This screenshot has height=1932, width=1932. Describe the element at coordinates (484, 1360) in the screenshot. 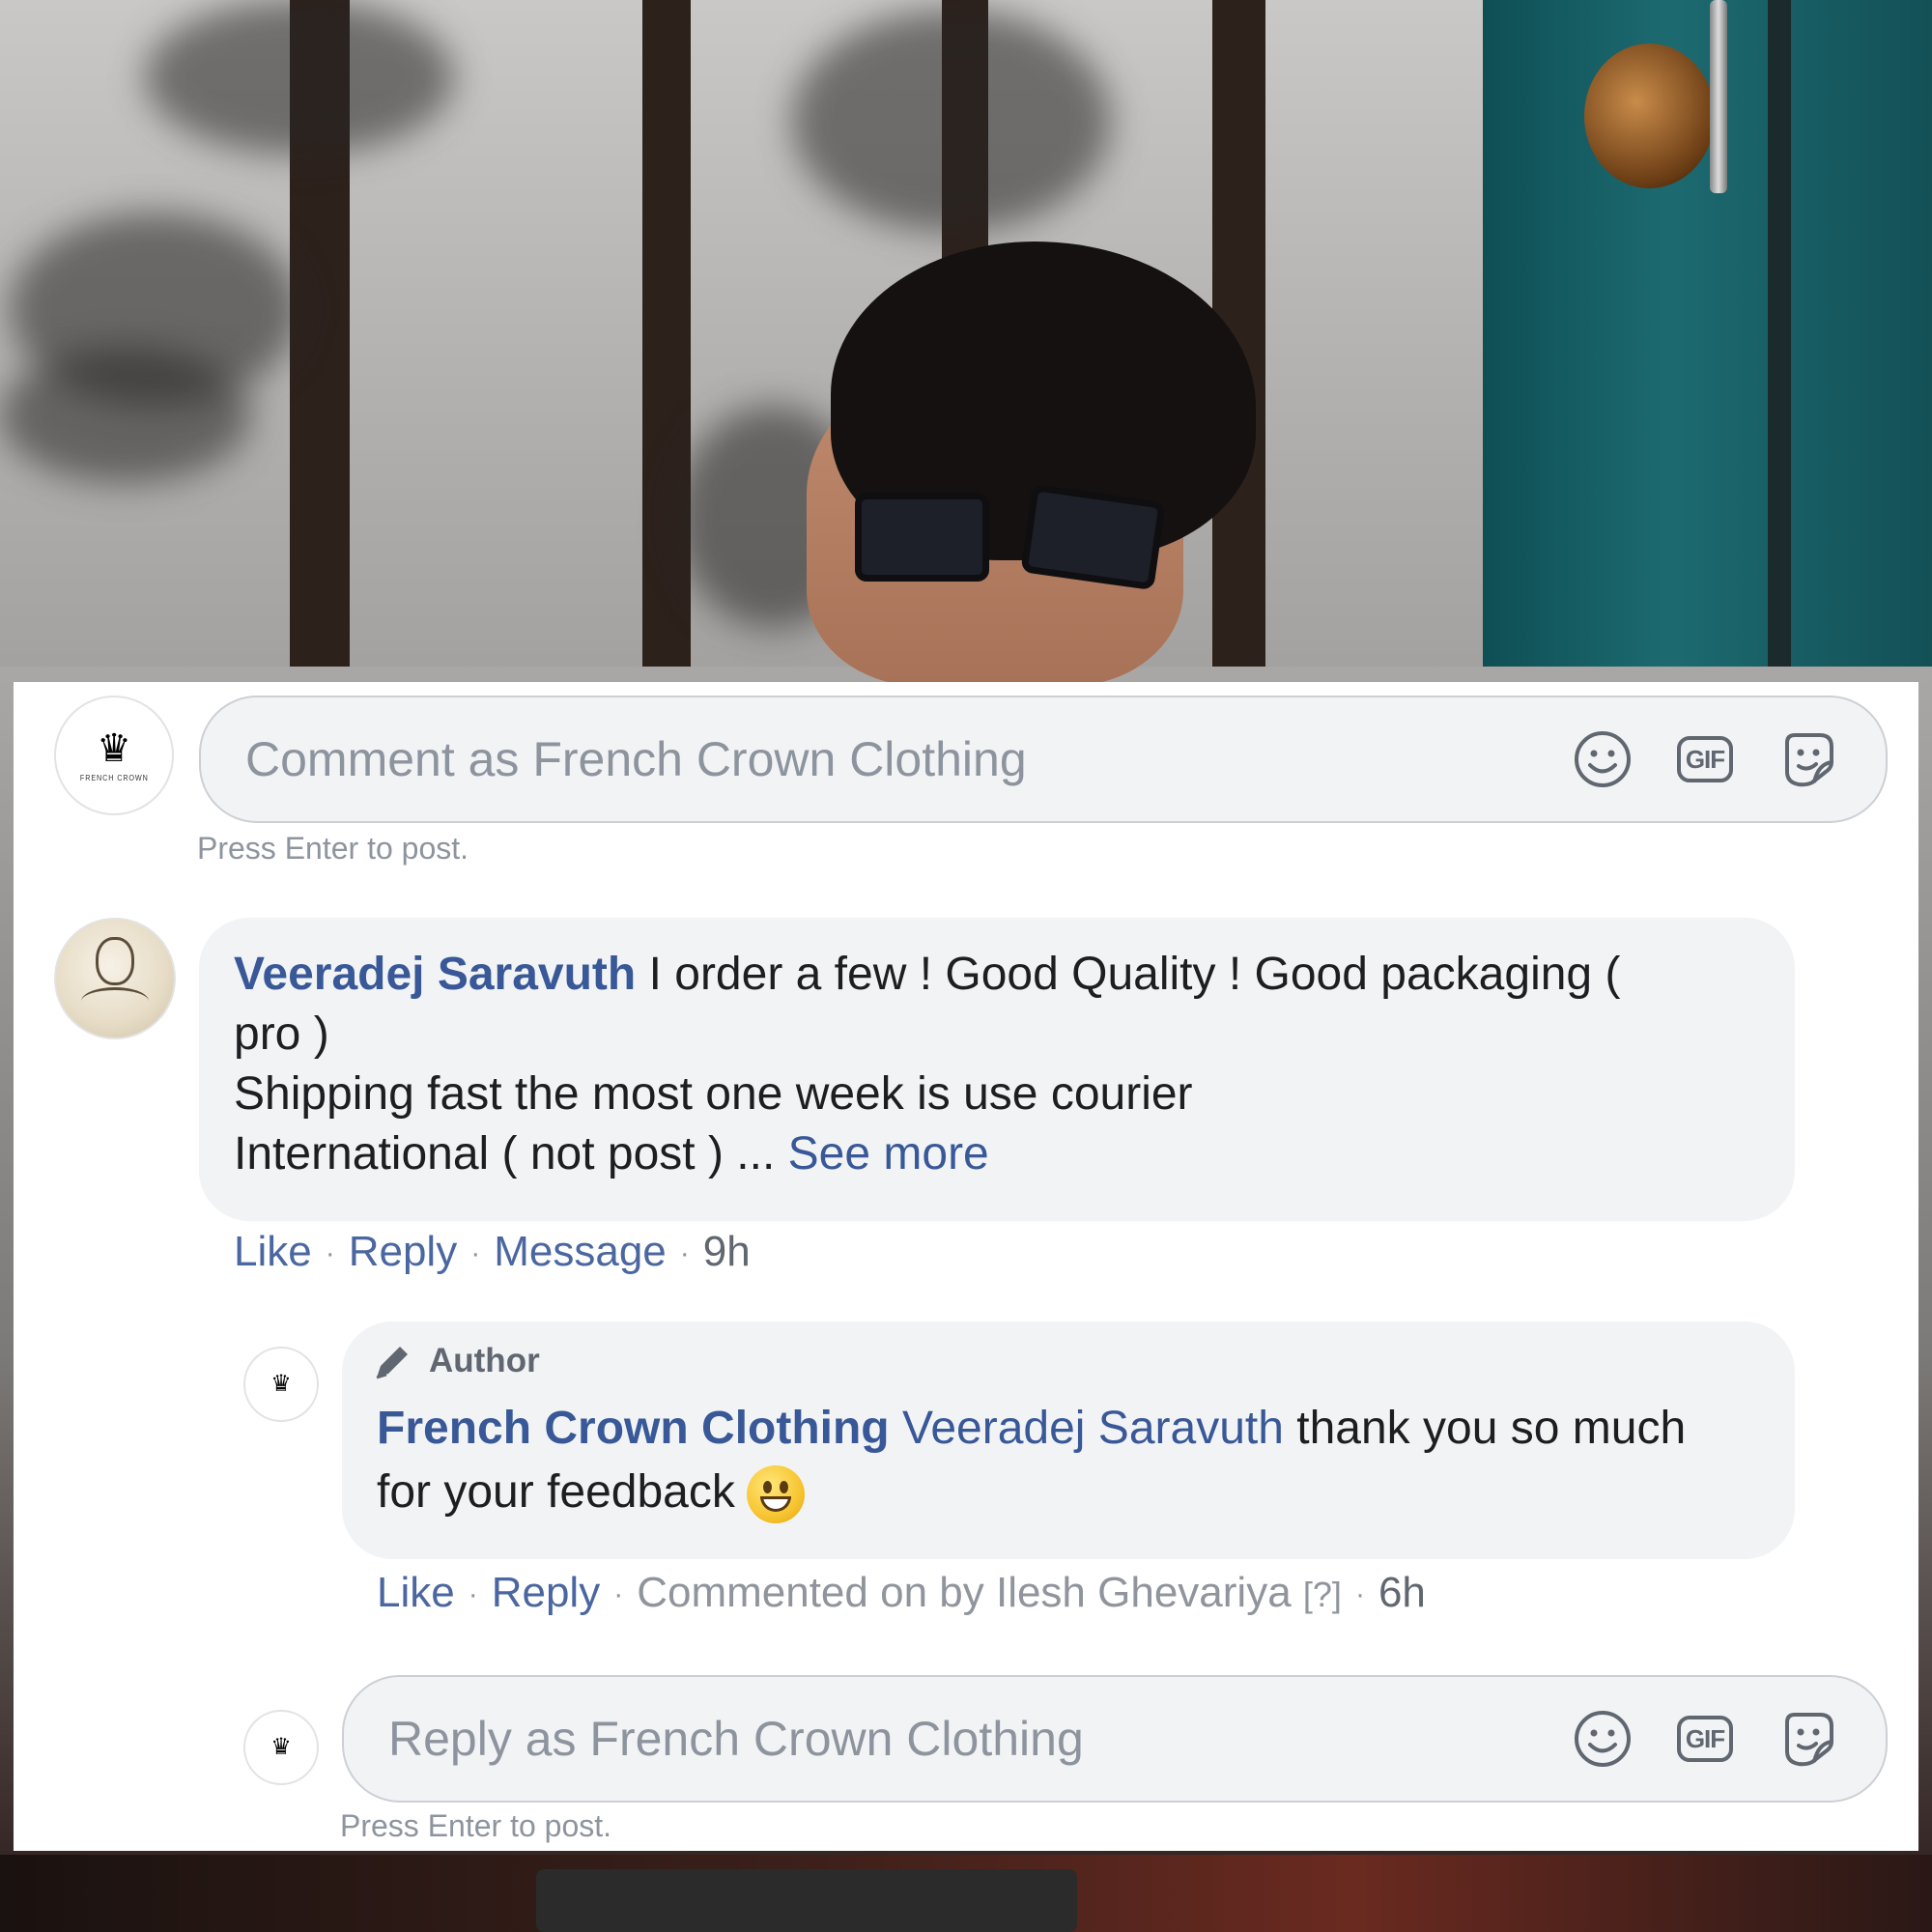

I see `author-badge-label: Author` at that location.